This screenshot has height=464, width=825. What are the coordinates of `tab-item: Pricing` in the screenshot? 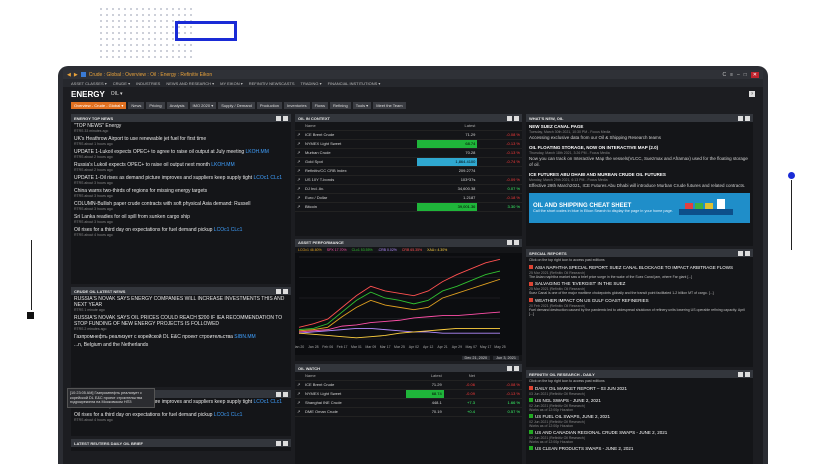 It's located at (155, 105).